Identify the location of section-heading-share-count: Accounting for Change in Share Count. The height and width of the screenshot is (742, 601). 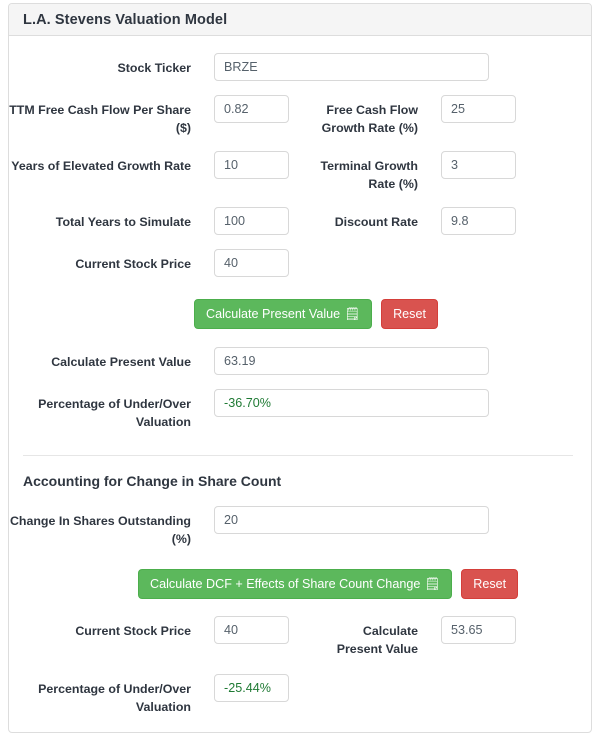
(152, 481).